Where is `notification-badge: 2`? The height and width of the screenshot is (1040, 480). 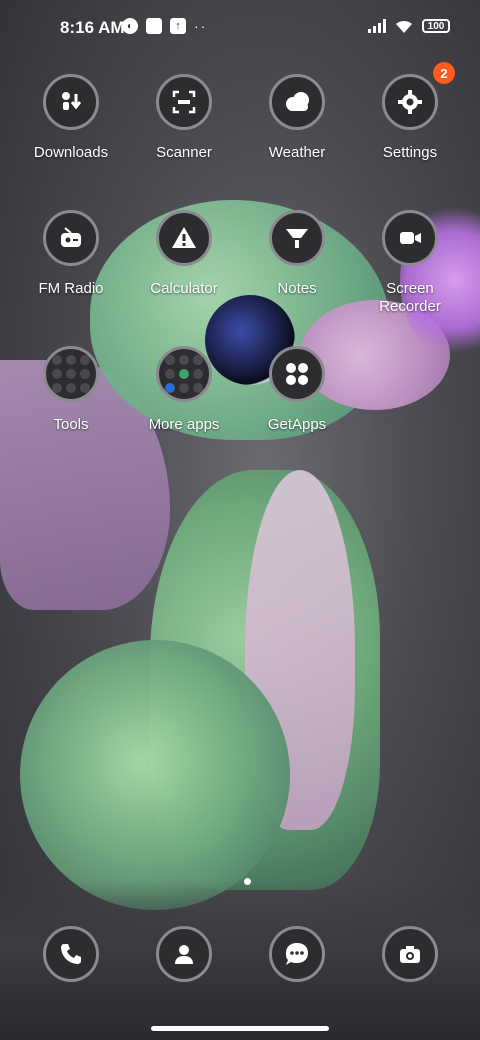
notification-badge: 2 is located at coordinates (444, 73).